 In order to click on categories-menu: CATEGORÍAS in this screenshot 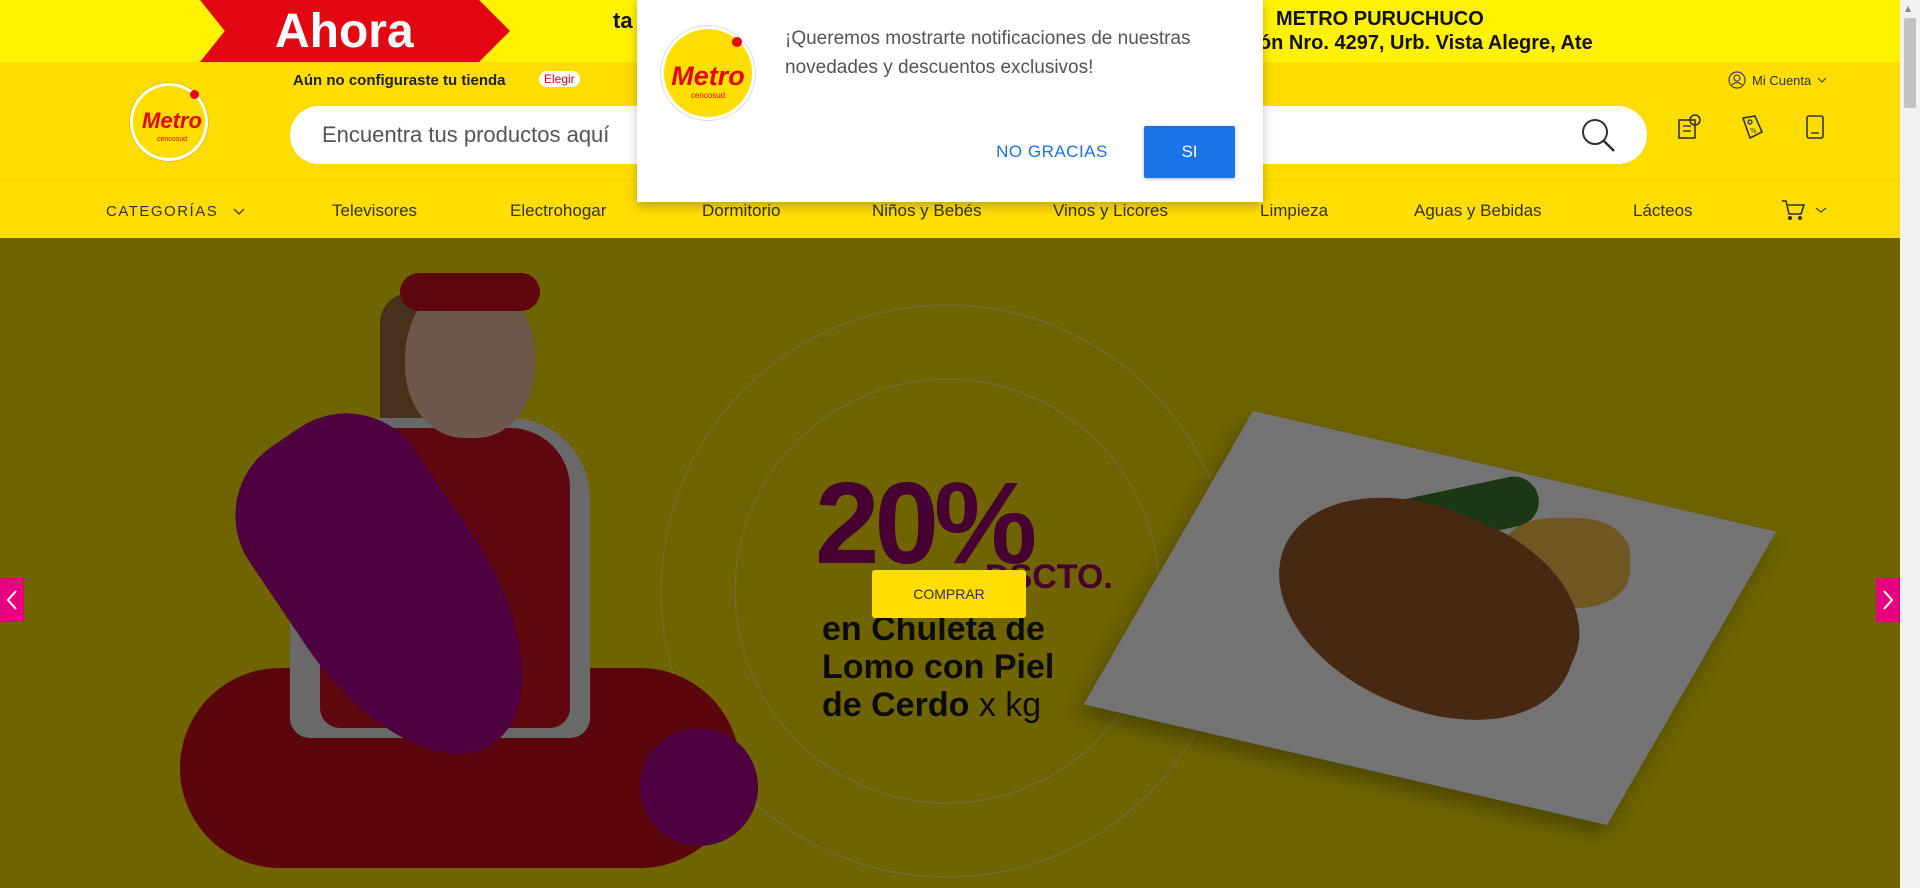, I will do `click(176, 211)`.